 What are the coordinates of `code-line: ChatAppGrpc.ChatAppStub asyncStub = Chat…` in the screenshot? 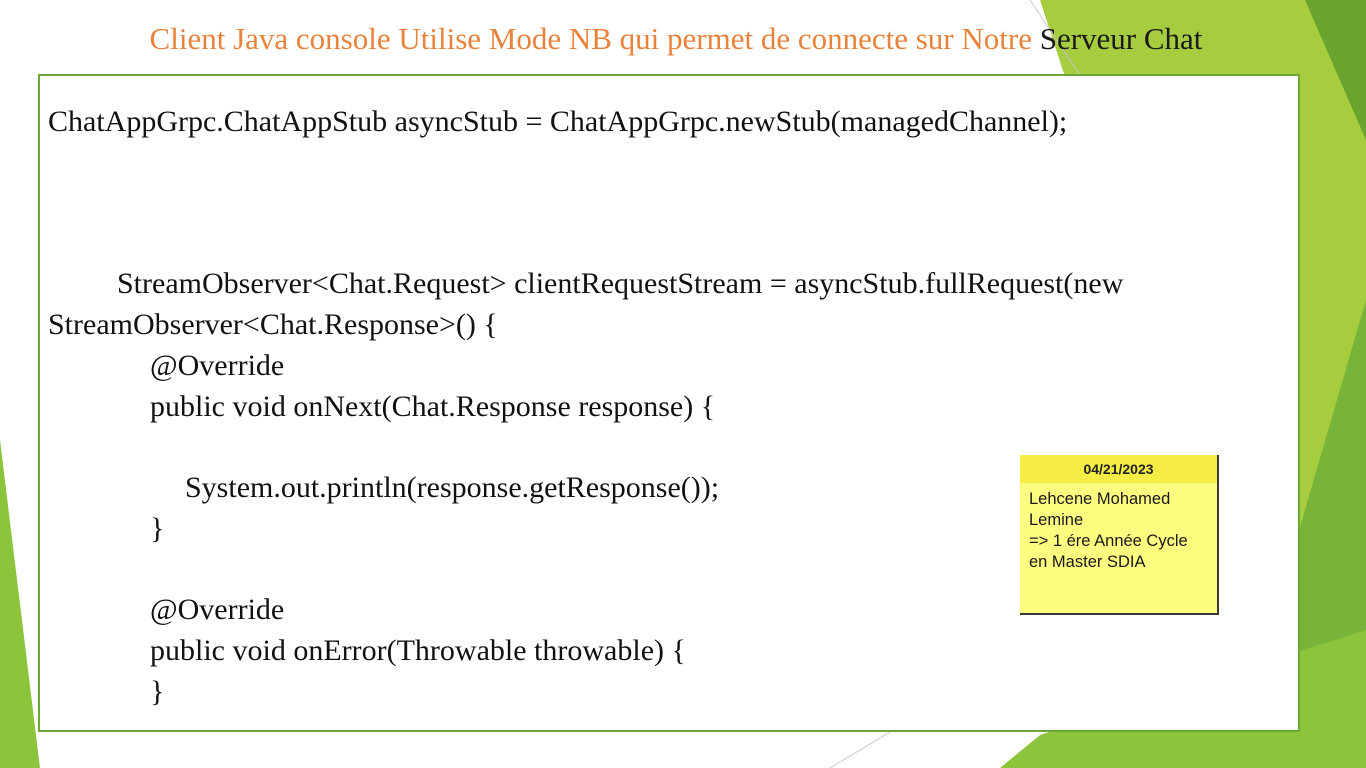 It's located at (558, 121).